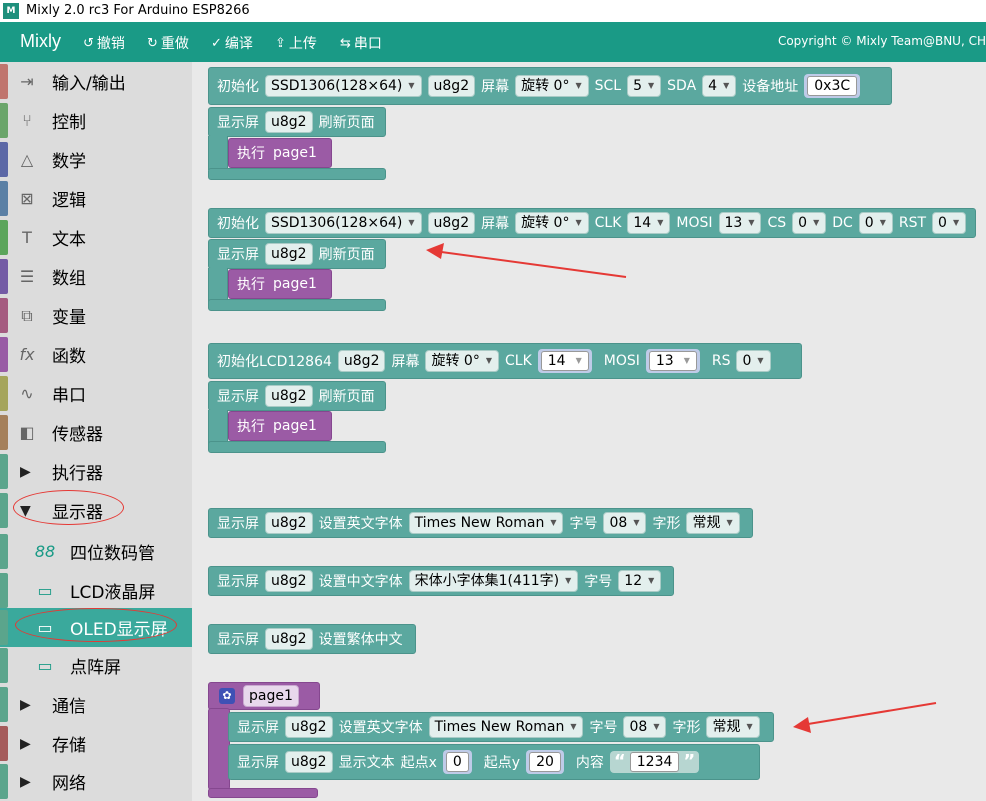 Image resolution: width=986 pixels, height=801 pixels. I want to click on rs-dropdown: 0 ▼, so click(753, 361).